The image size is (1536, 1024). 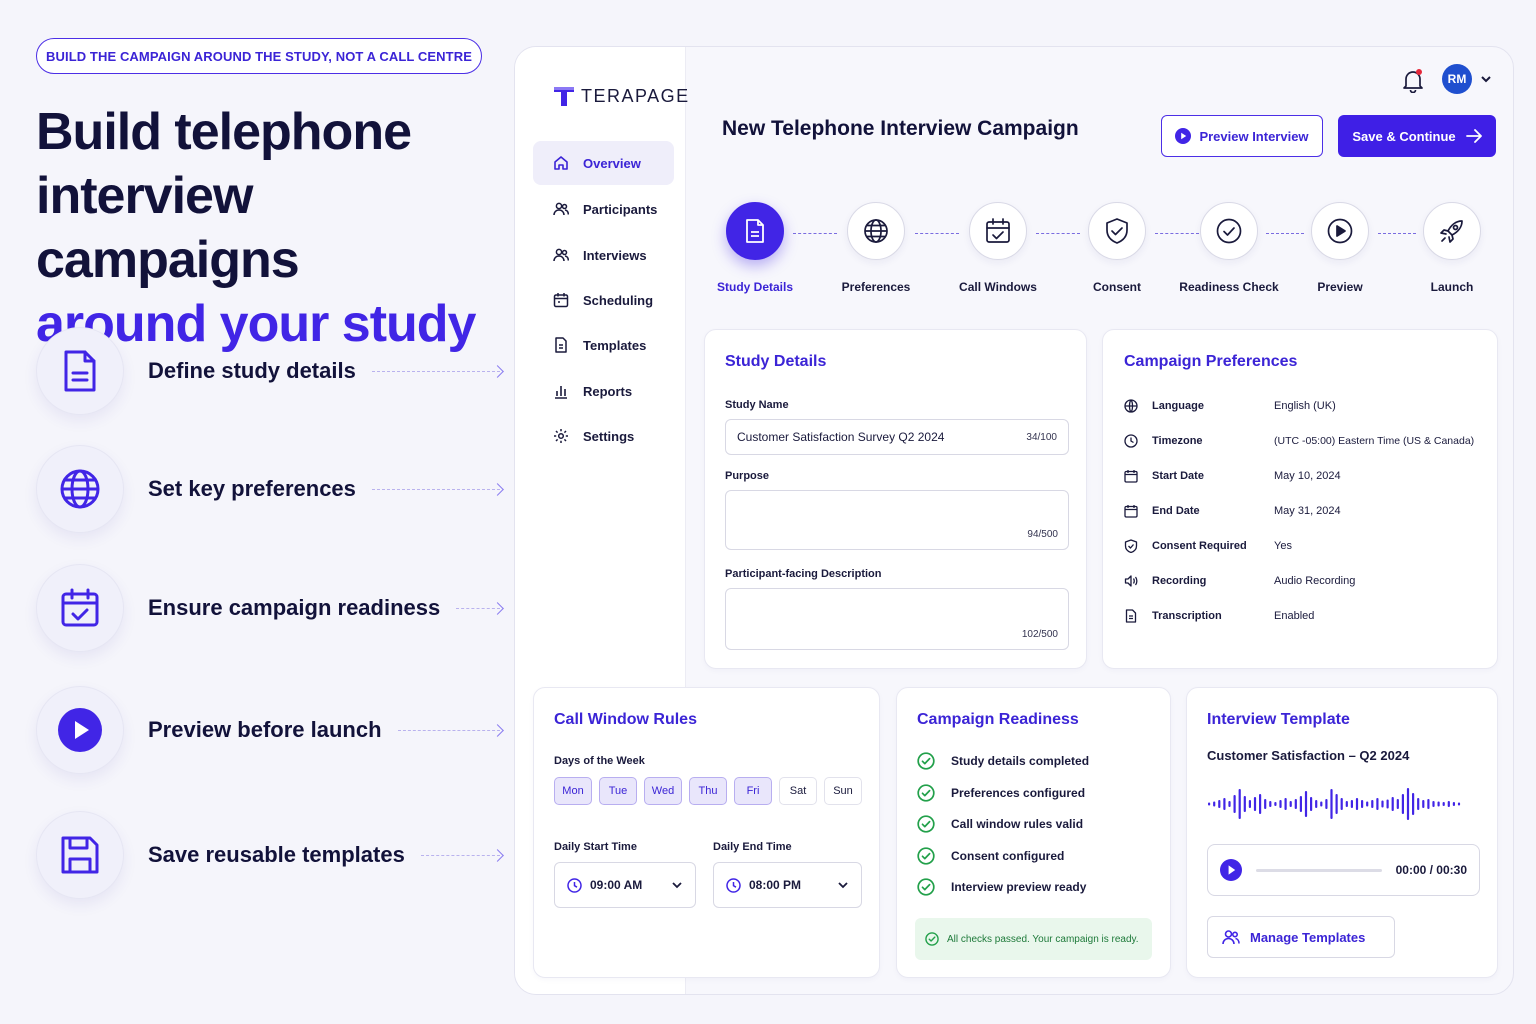 I want to click on save-continue-button: Save & Continue, so click(x=1417, y=136).